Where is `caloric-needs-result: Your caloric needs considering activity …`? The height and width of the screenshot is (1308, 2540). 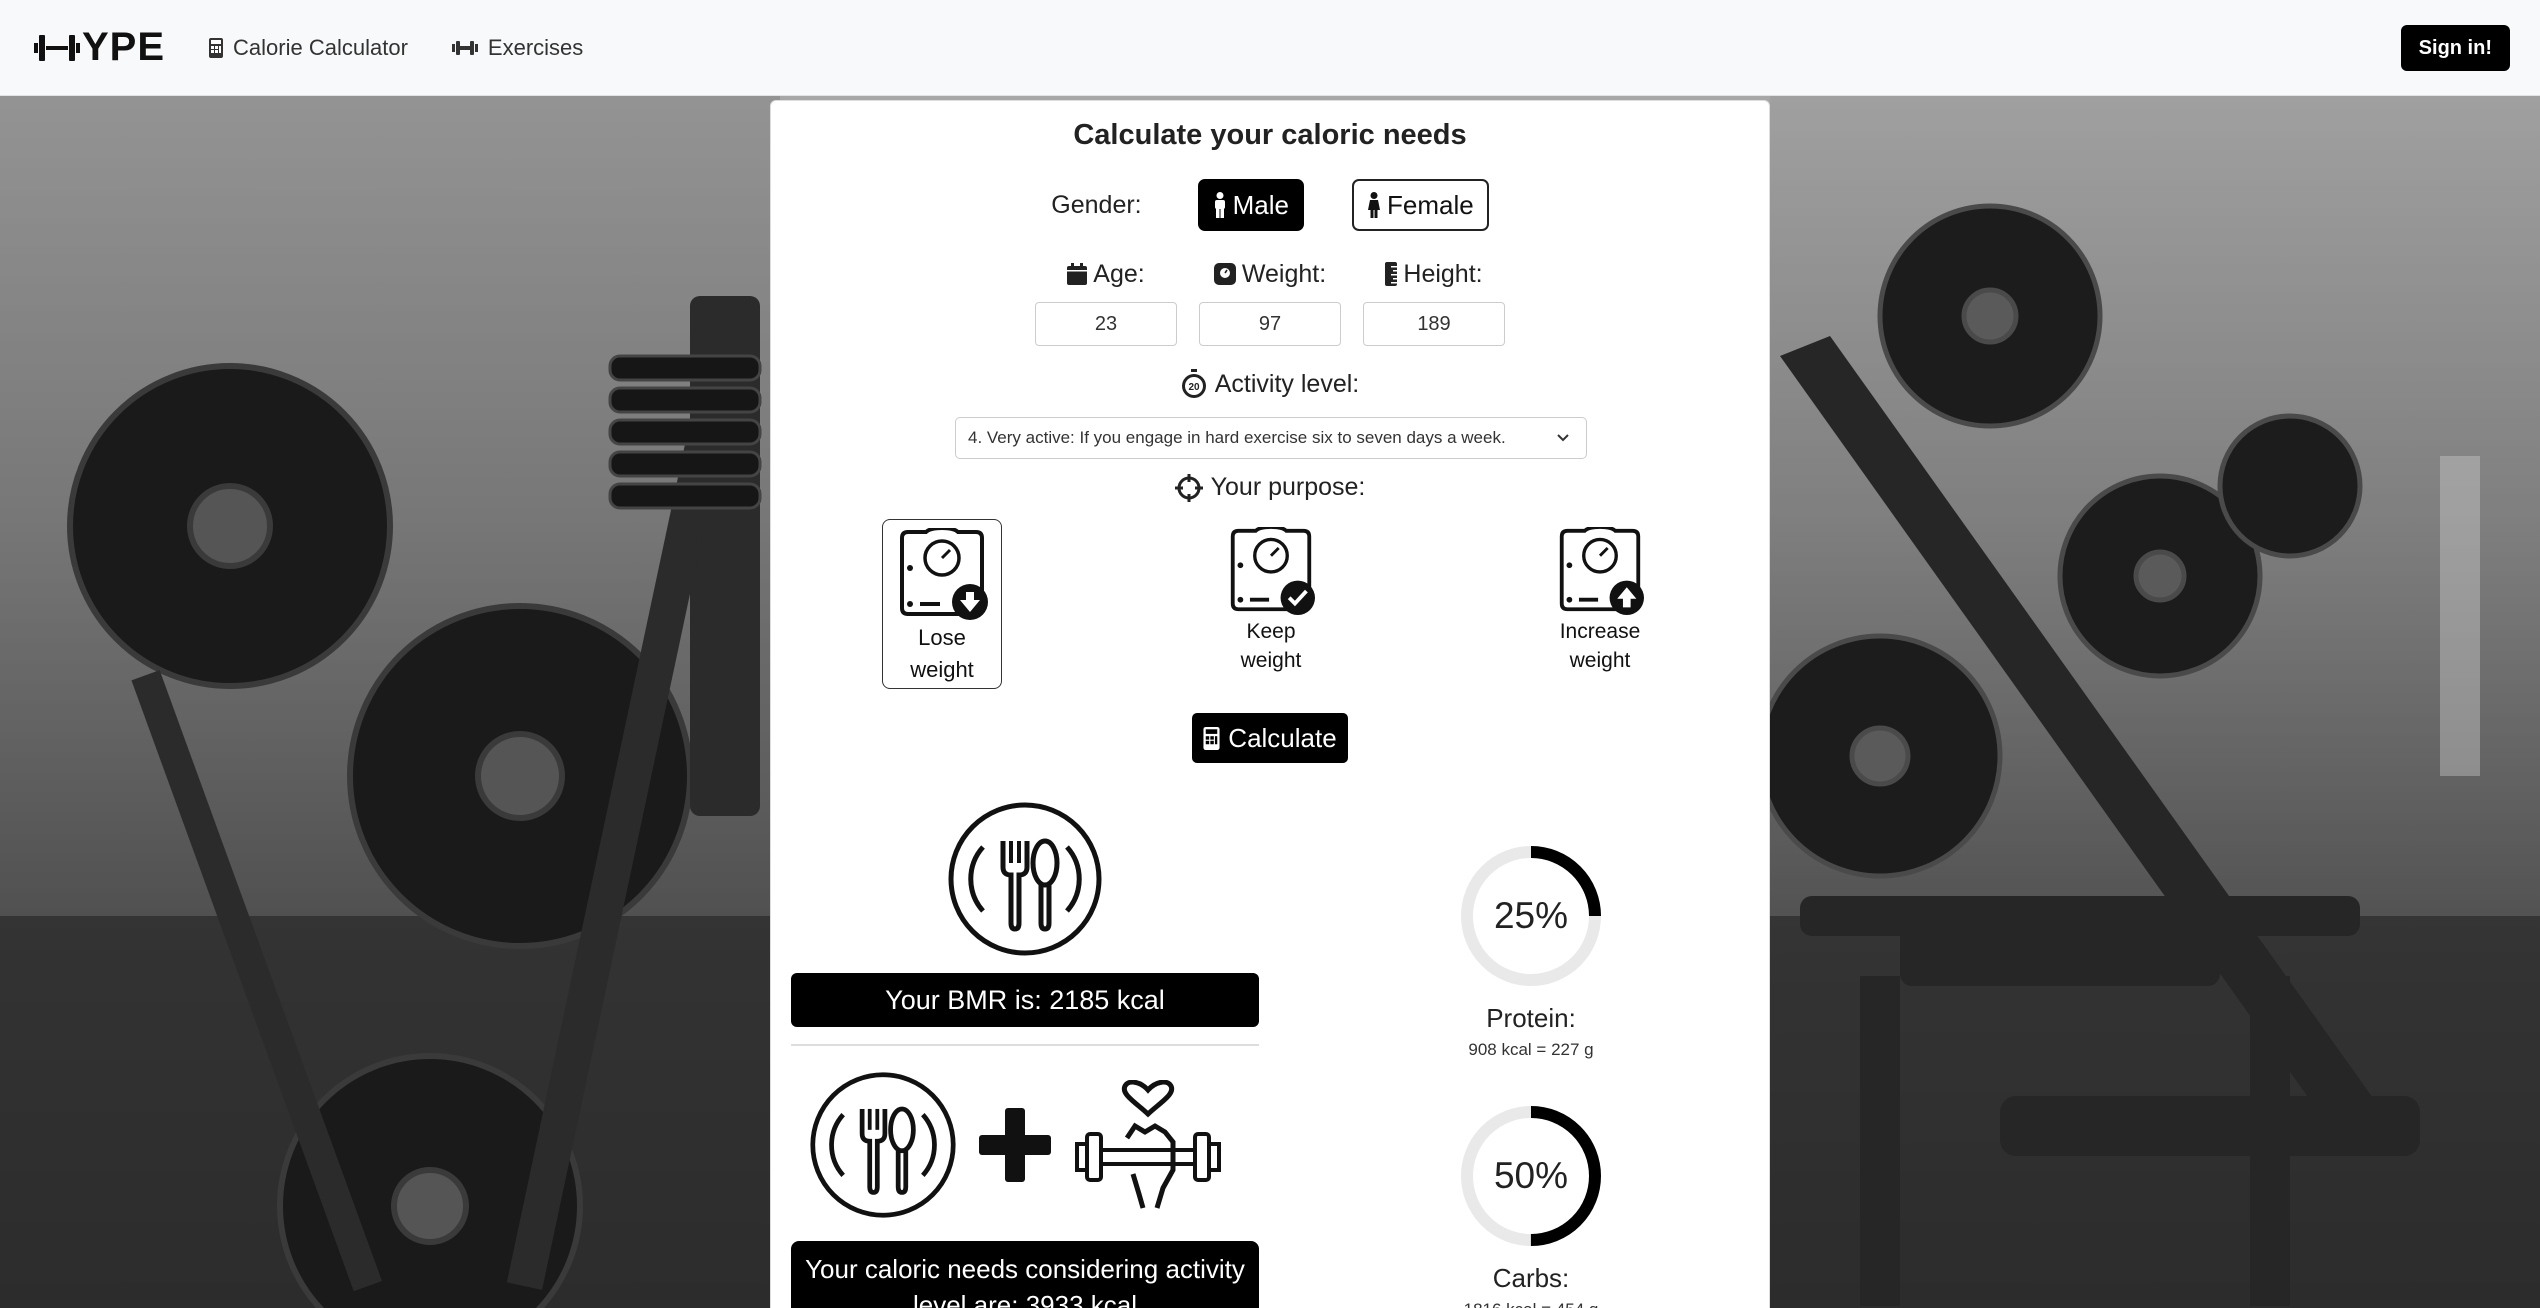
caloric-needs-result: Your caloric needs considering activity … is located at coordinates (1025, 1274).